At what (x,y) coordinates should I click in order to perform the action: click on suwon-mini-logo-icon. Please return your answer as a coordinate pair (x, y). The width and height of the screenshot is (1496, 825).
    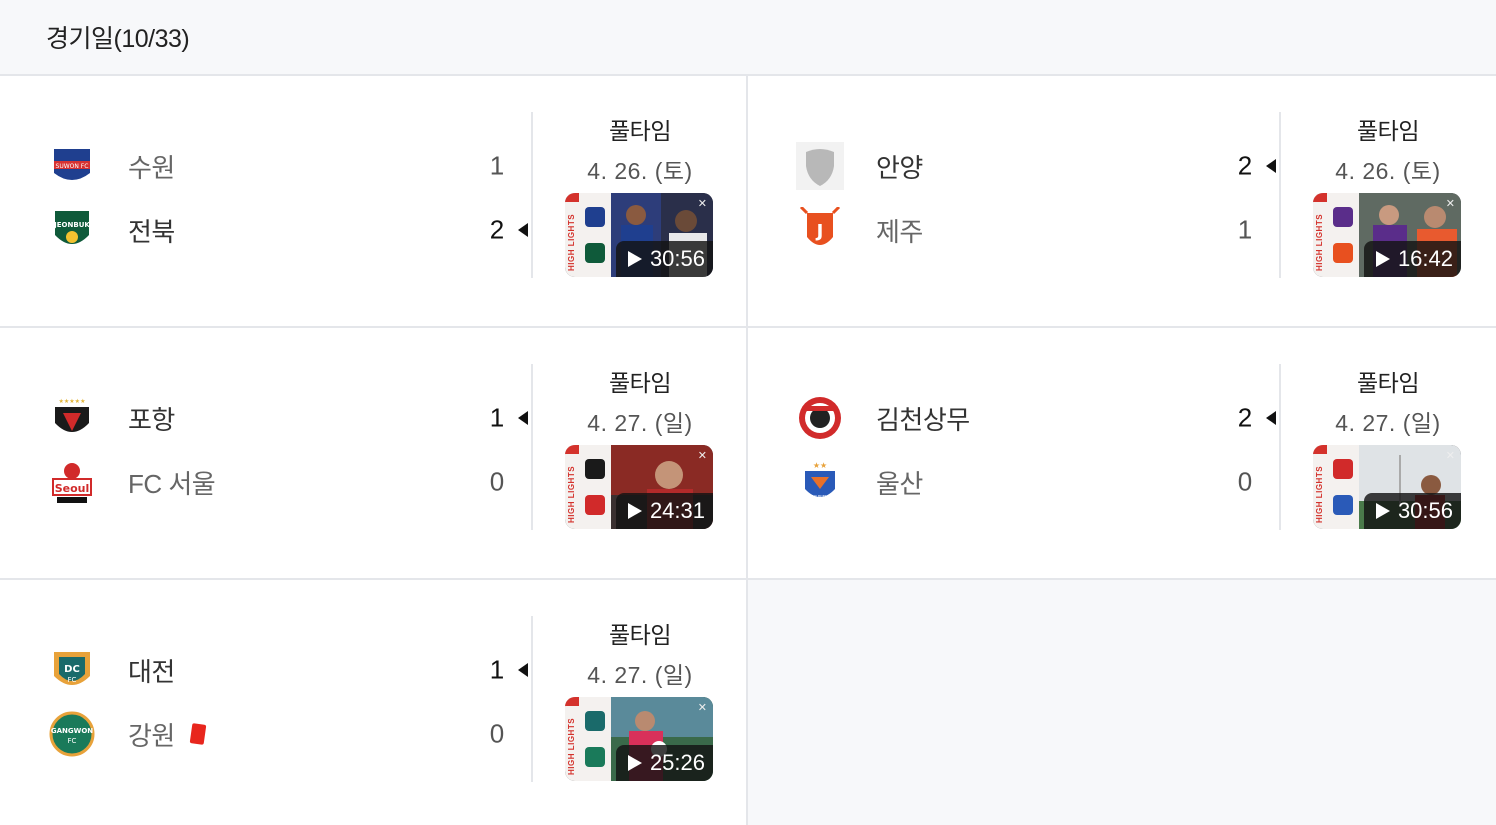
    Looking at the image, I should click on (595, 217).